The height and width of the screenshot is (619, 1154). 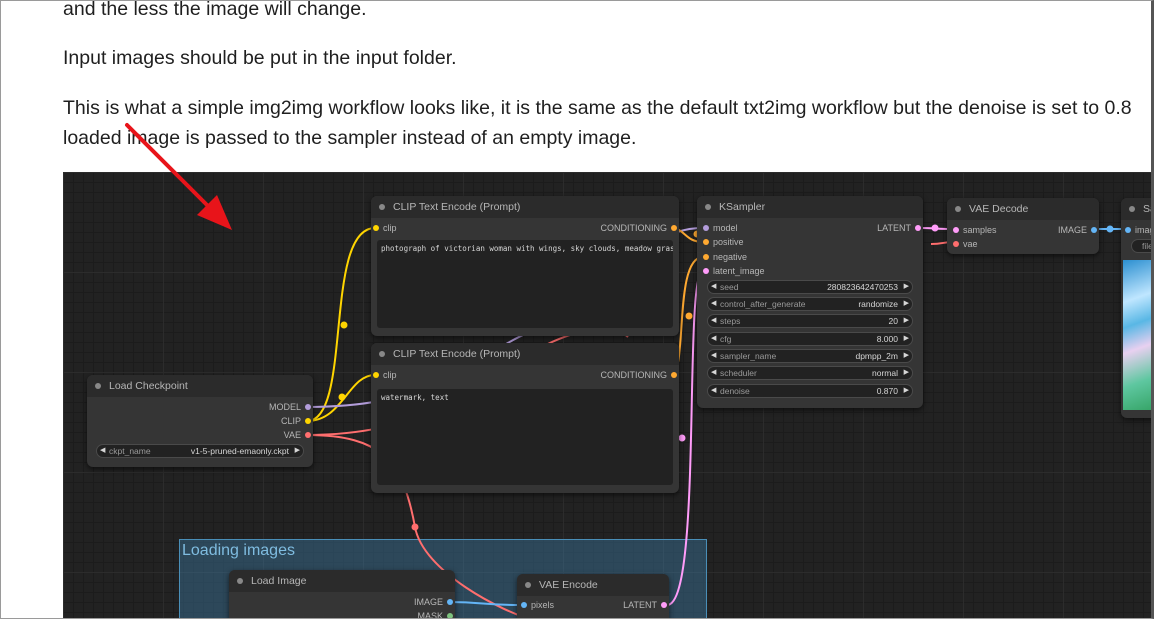 What do you see at coordinates (178, 176) in the screenshot?
I see `annotation-arrow-icon` at bounding box center [178, 176].